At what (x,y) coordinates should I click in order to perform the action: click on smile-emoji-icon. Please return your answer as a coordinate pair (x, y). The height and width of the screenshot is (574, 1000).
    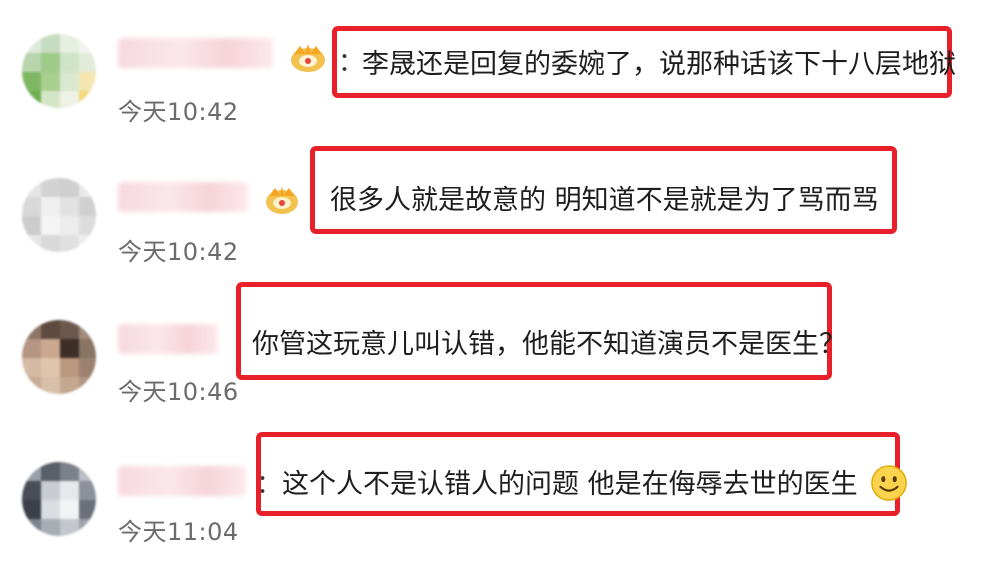
    Looking at the image, I should click on (889, 482).